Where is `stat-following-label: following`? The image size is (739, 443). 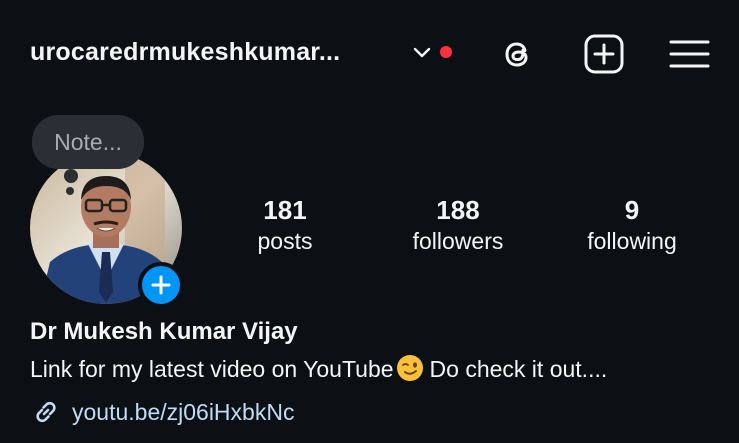
stat-following-label: following is located at coordinates (632, 241).